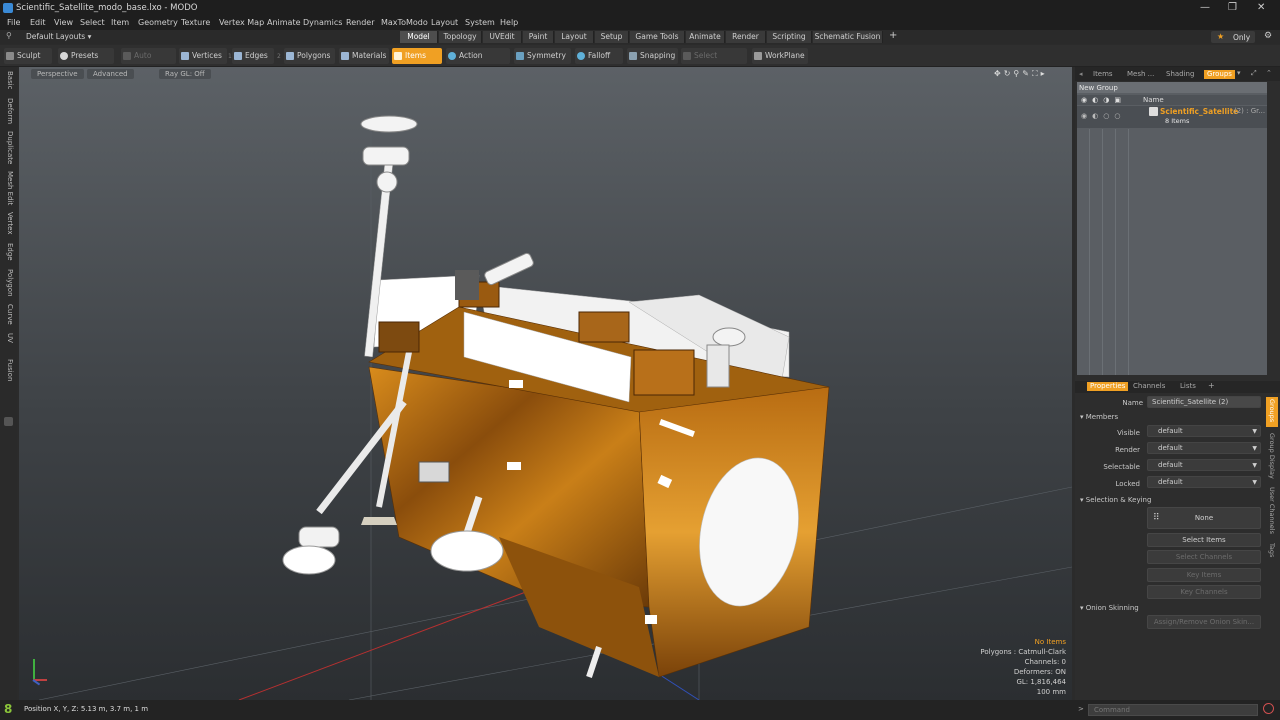 Image resolution: width=1280 pixels, height=720 pixels. I want to click on pin-icon: ⚲, so click(9, 35).